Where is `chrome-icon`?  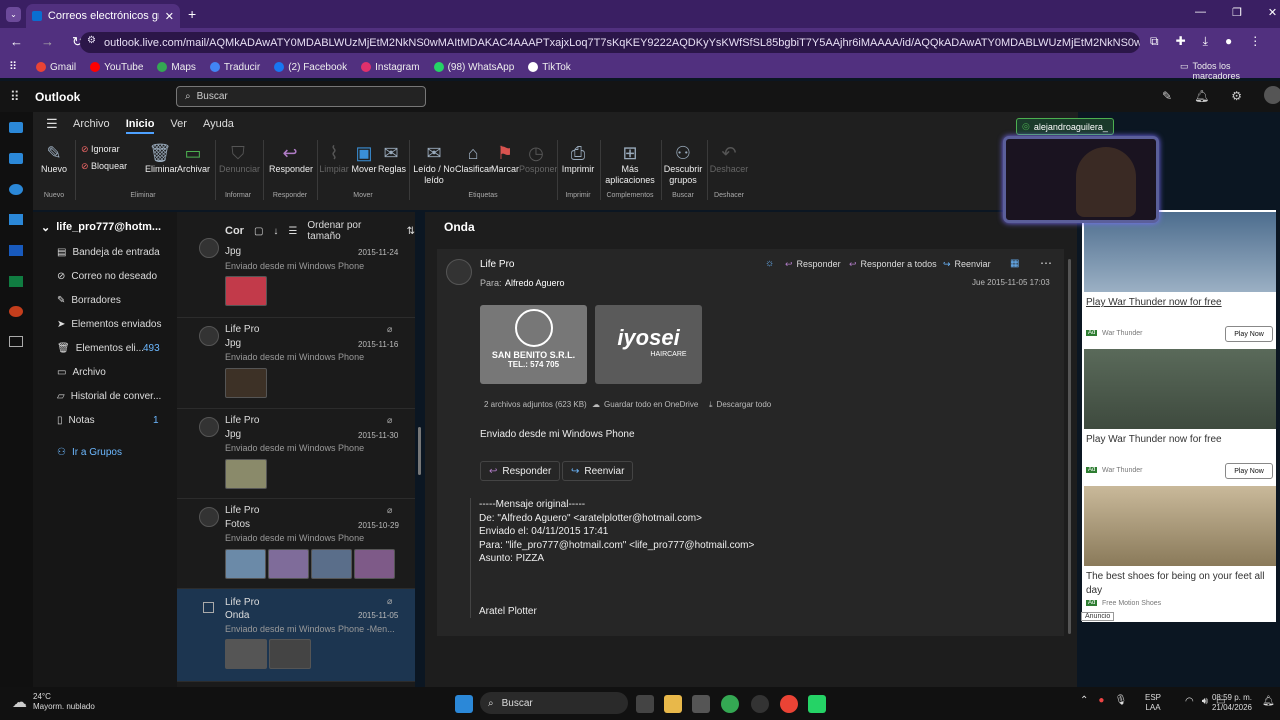
chrome-icon is located at coordinates (730, 704).